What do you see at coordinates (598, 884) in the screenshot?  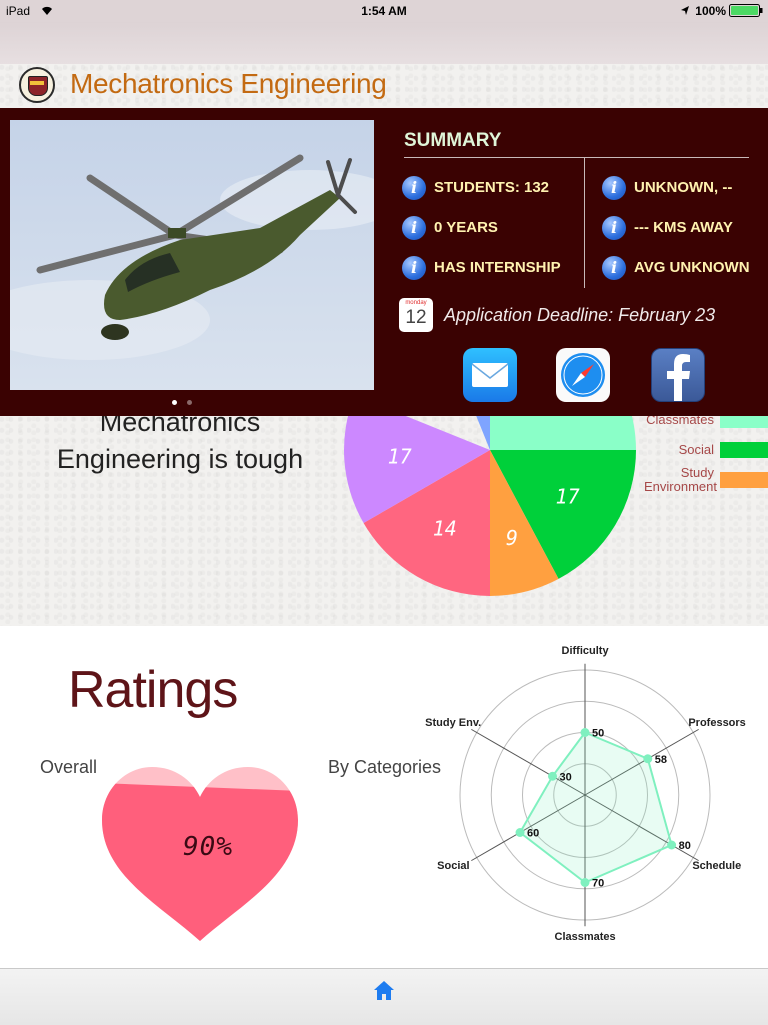 I see `radar-point-value: 70` at bounding box center [598, 884].